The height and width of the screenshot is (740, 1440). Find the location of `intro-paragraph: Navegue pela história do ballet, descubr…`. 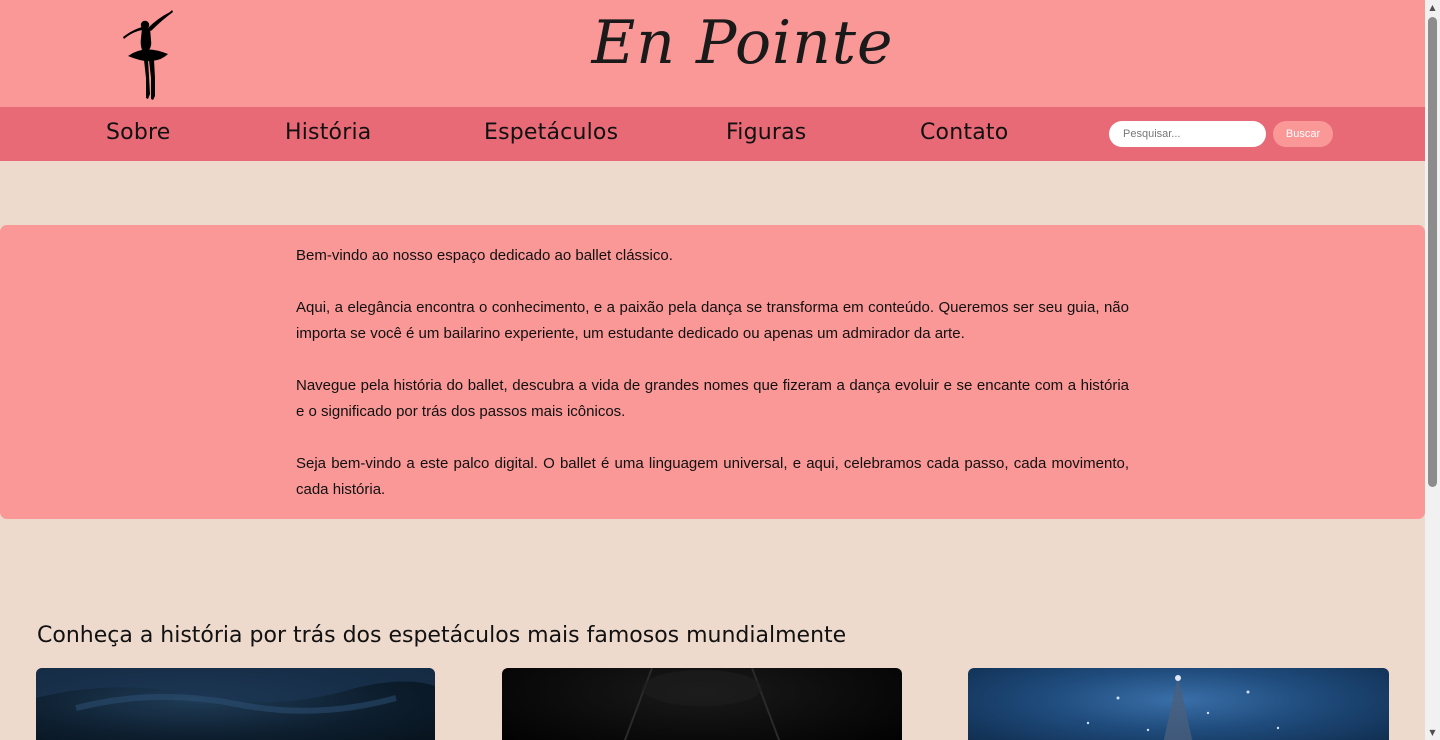

intro-paragraph: Navegue pela história do ballet, descubr… is located at coordinates (712, 398).